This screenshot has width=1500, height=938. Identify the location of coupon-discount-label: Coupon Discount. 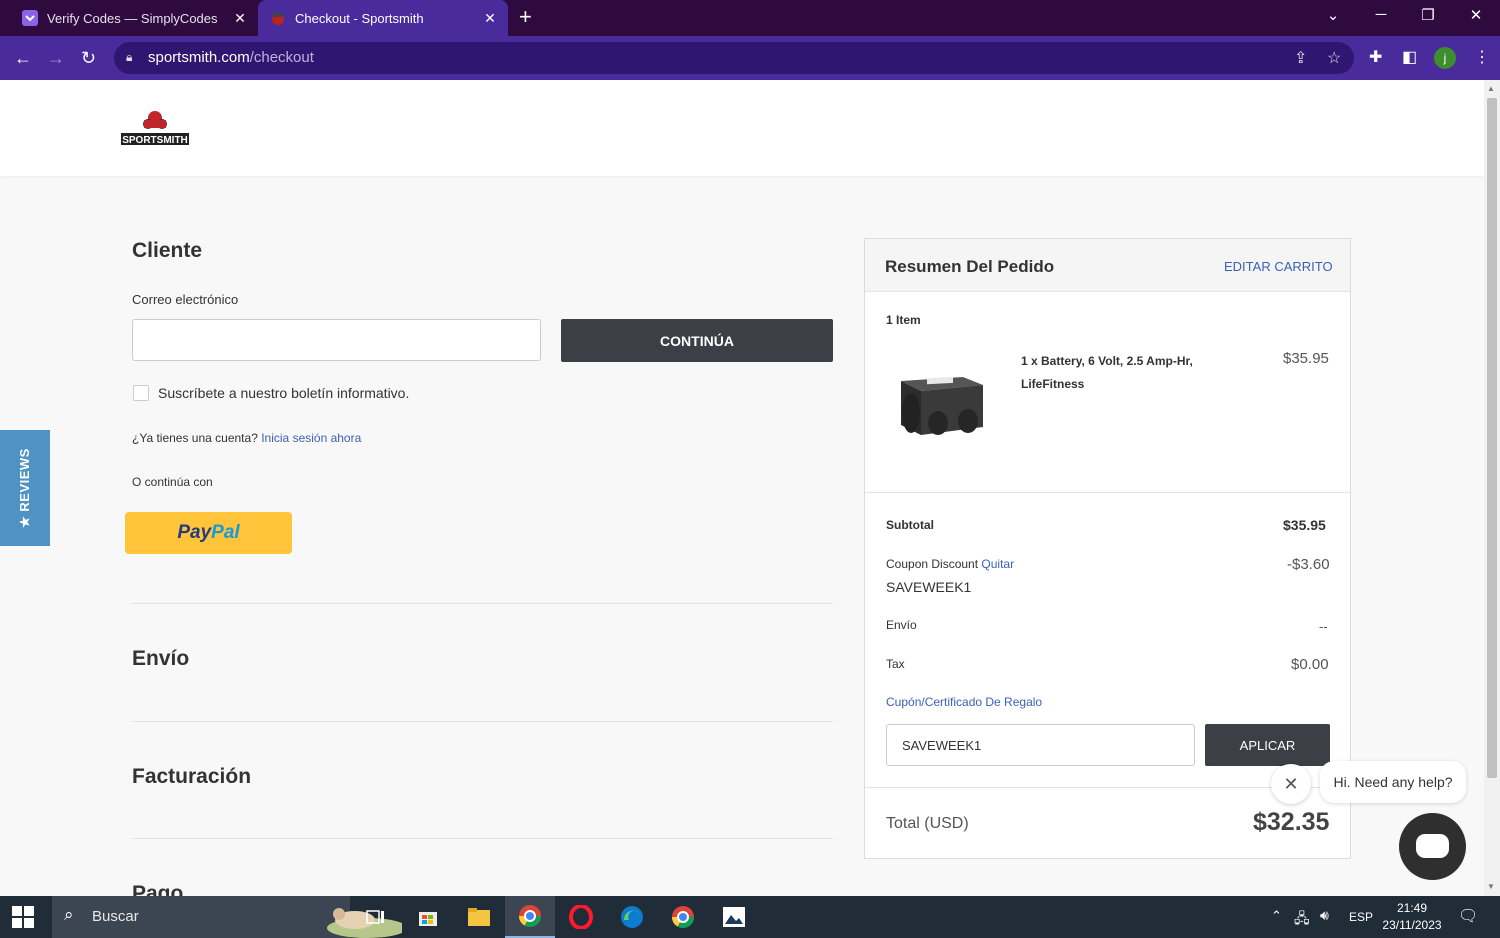
(932, 564).